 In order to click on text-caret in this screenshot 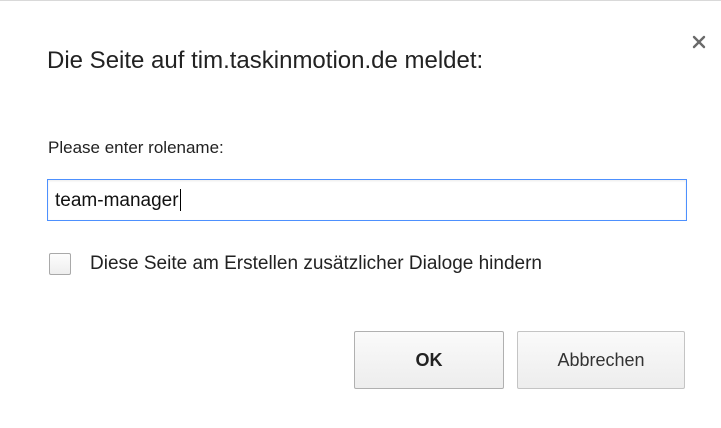, I will do `click(180, 199)`.